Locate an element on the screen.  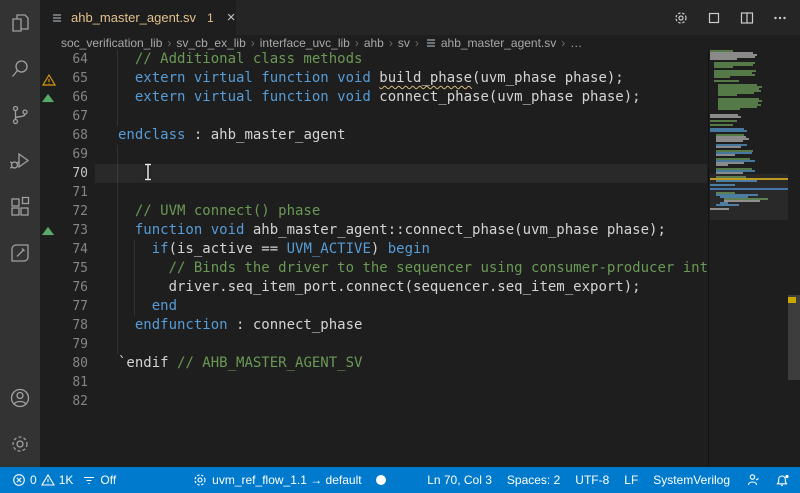
run-debug-icon is located at coordinates (20, 161).